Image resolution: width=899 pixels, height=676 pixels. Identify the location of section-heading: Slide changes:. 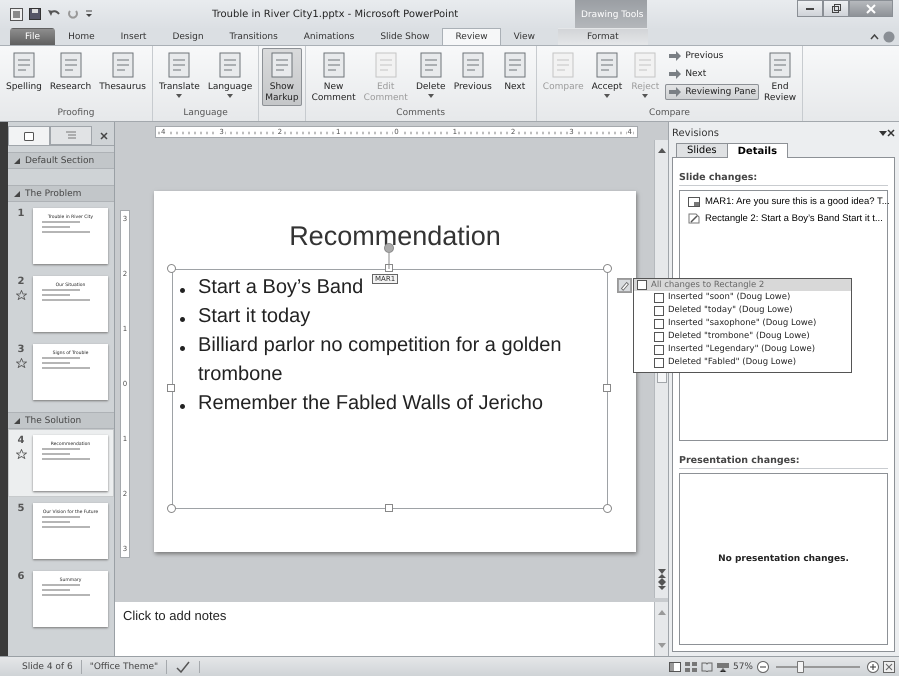
(783, 179).